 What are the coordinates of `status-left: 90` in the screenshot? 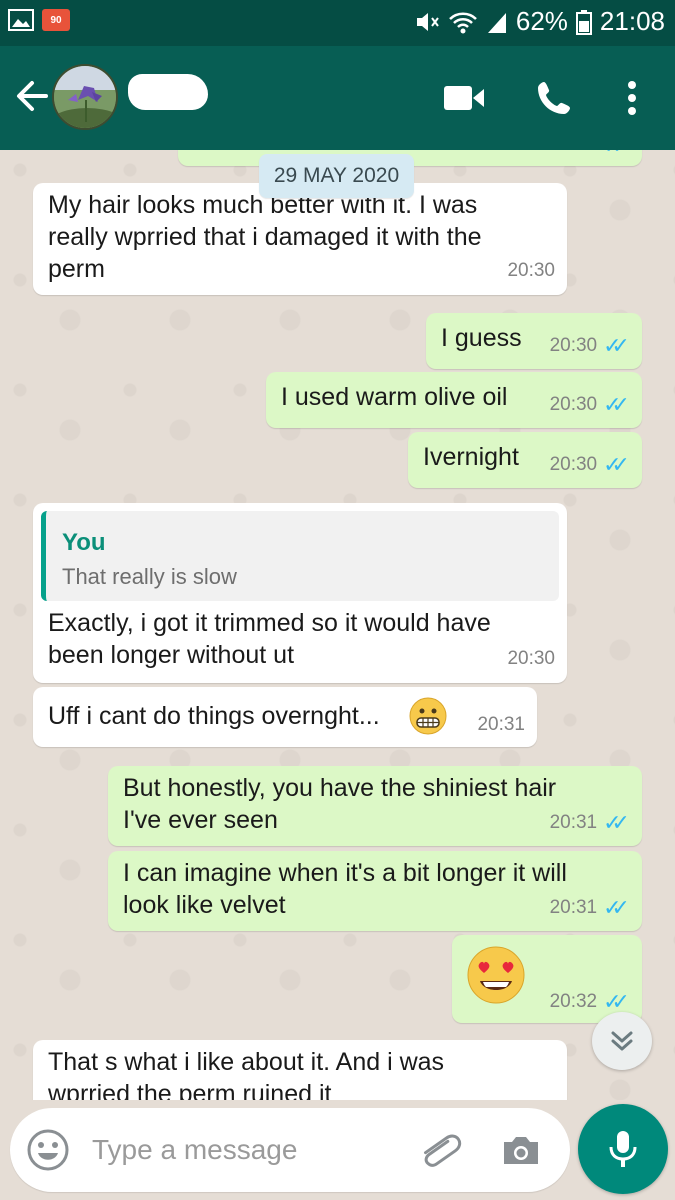 It's located at (39, 20).